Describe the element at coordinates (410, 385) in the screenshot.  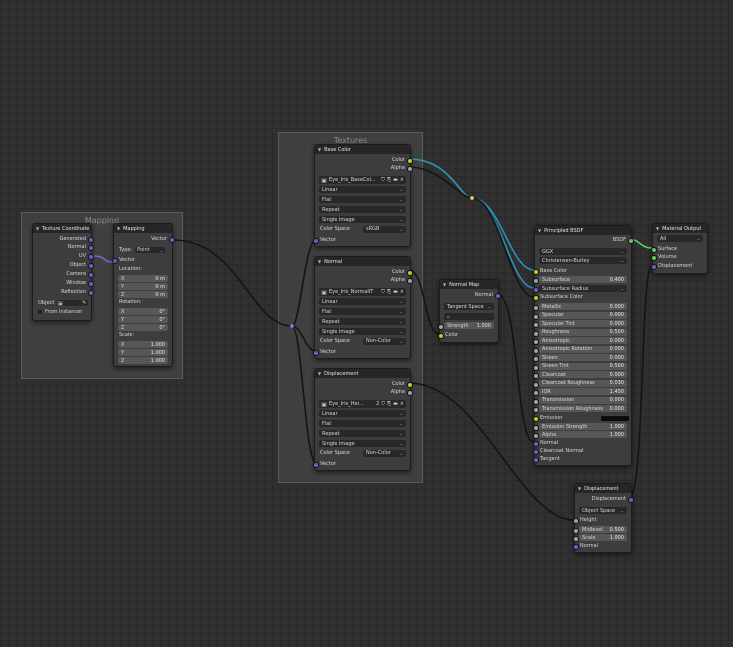
I see `tex3-color-output-socket` at that location.